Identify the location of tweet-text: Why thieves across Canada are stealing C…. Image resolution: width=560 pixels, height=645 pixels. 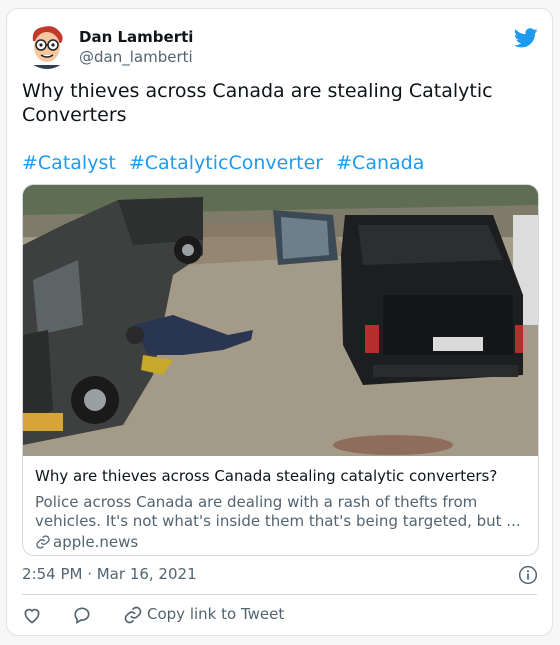
(257, 103).